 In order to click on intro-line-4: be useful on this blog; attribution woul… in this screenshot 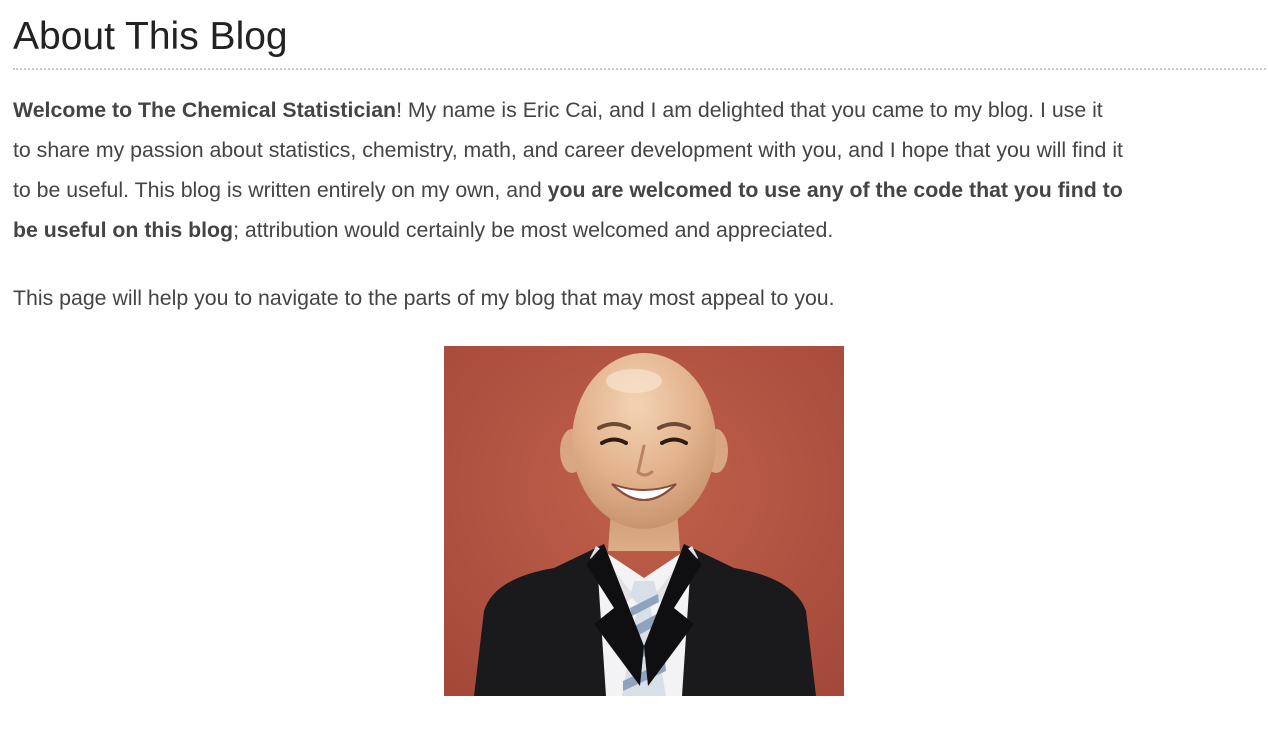, I will do `click(640, 230)`.